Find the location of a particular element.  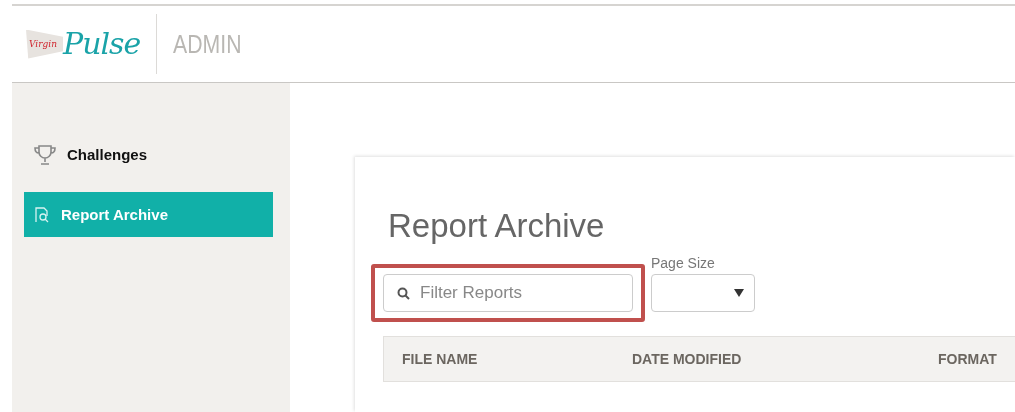

page-size-select is located at coordinates (703, 293).